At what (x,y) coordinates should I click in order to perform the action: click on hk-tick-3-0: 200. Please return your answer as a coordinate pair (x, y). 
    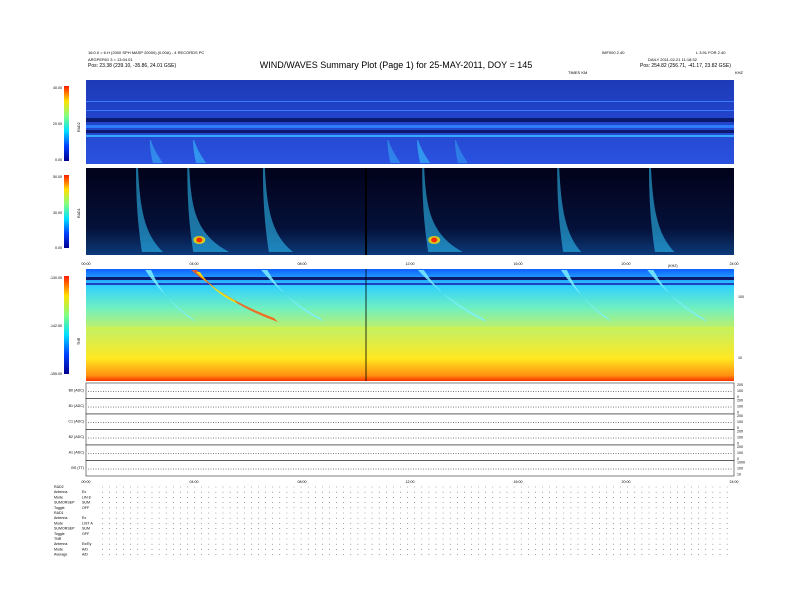
    Looking at the image, I should click on (740, 432).